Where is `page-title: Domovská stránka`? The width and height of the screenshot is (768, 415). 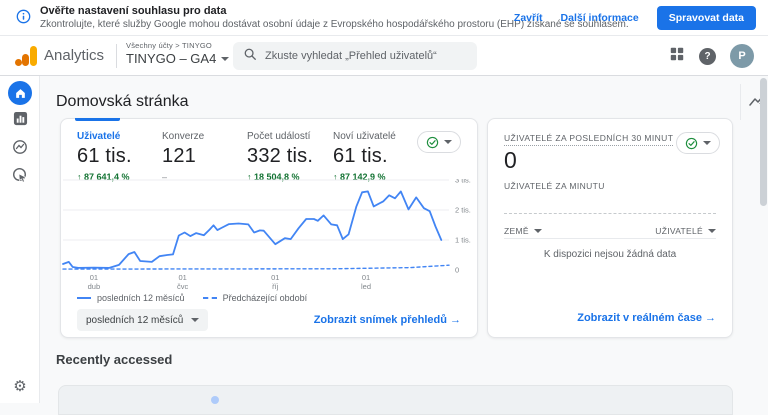
page-title: Domovská stránka is located at coordinates (122, 101).